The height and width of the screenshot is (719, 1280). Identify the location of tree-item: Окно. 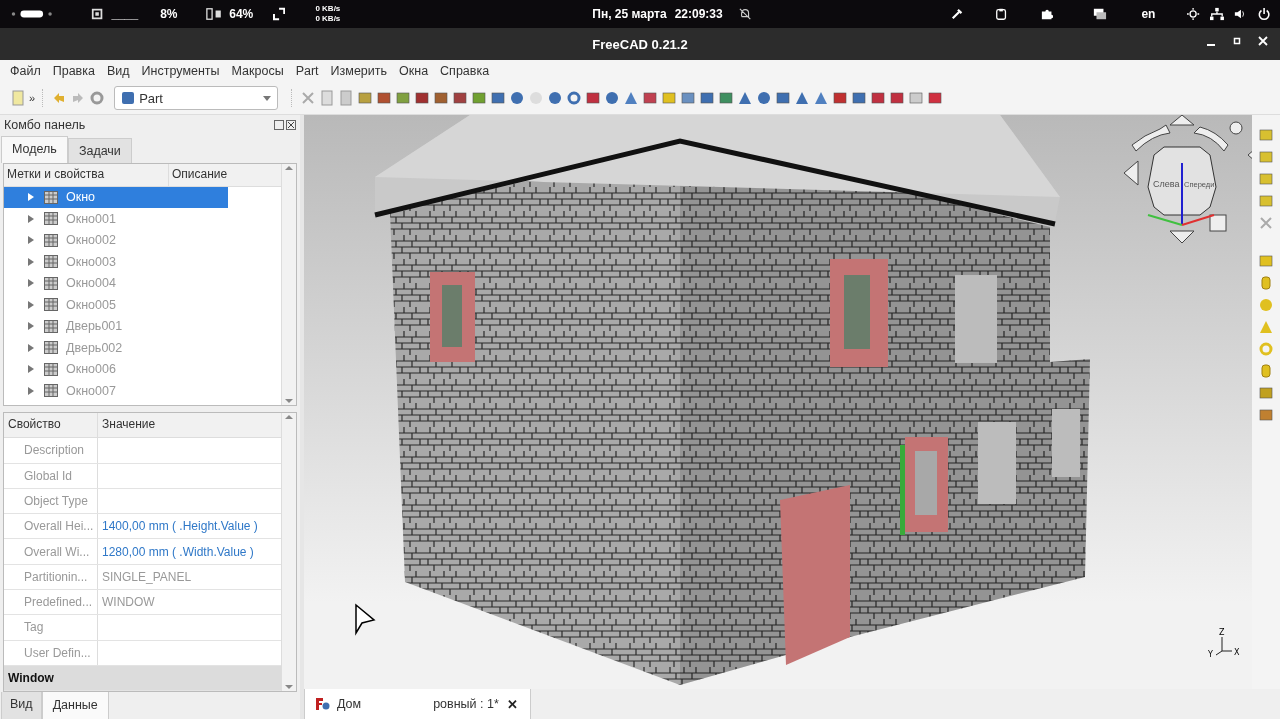
(116, 197).